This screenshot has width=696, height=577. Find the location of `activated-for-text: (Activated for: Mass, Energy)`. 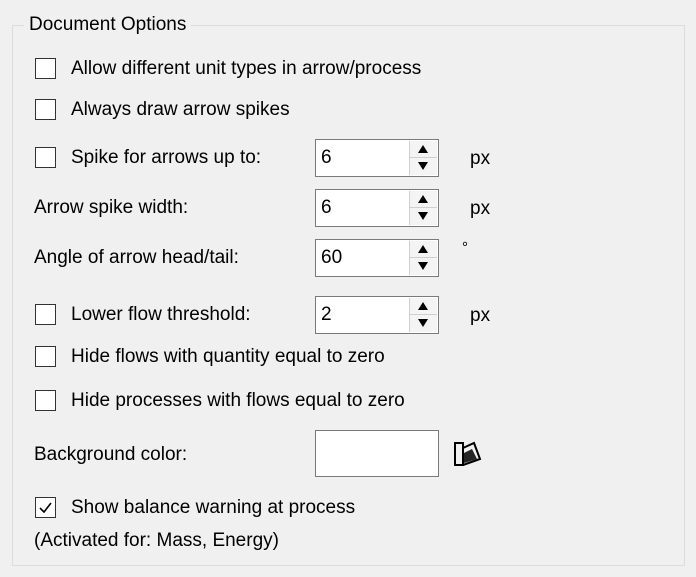

activated-for-text: (Activated for: Mass, Energy) is located at coordinates (156, 540).